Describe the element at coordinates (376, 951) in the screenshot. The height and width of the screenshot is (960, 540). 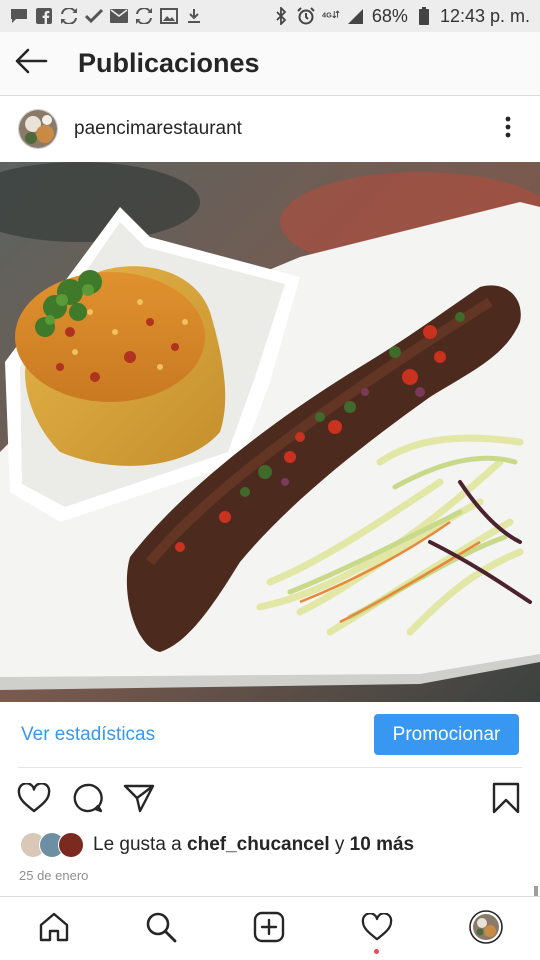
I see `notification-dot` at that location.